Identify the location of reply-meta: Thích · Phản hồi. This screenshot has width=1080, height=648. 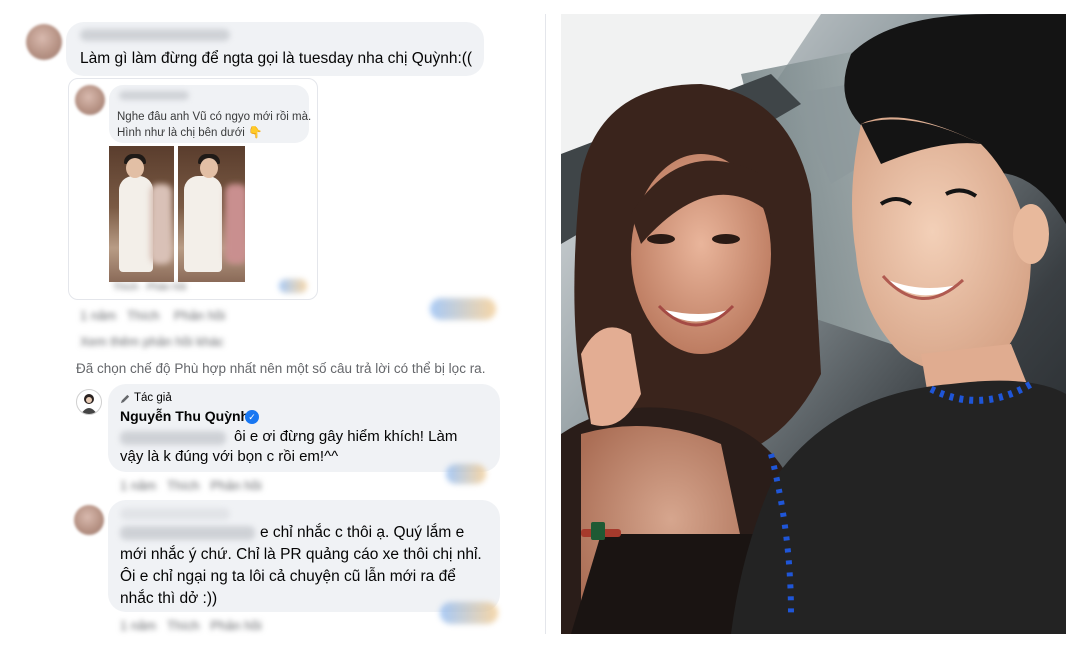
(150, 287).